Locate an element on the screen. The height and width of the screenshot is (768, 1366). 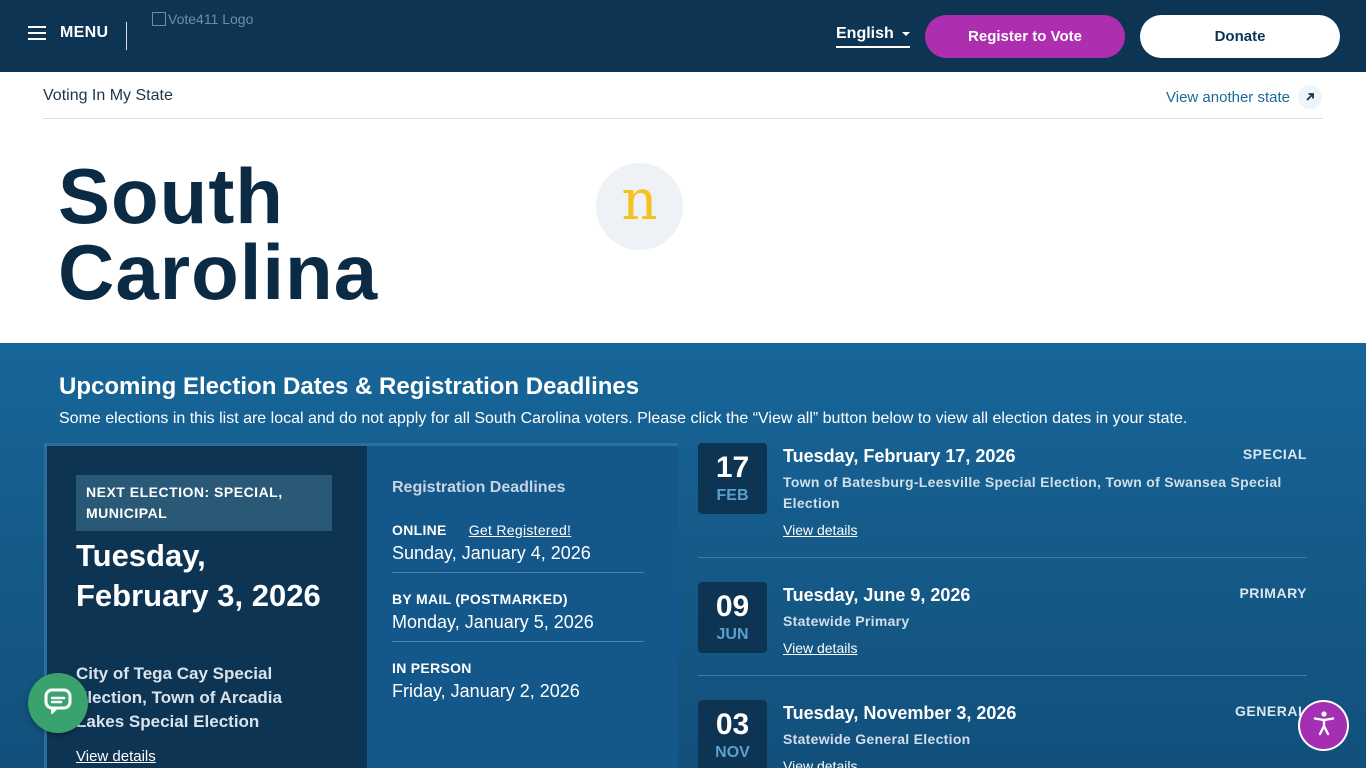
language-label: English is located at coordinates (865, 33).